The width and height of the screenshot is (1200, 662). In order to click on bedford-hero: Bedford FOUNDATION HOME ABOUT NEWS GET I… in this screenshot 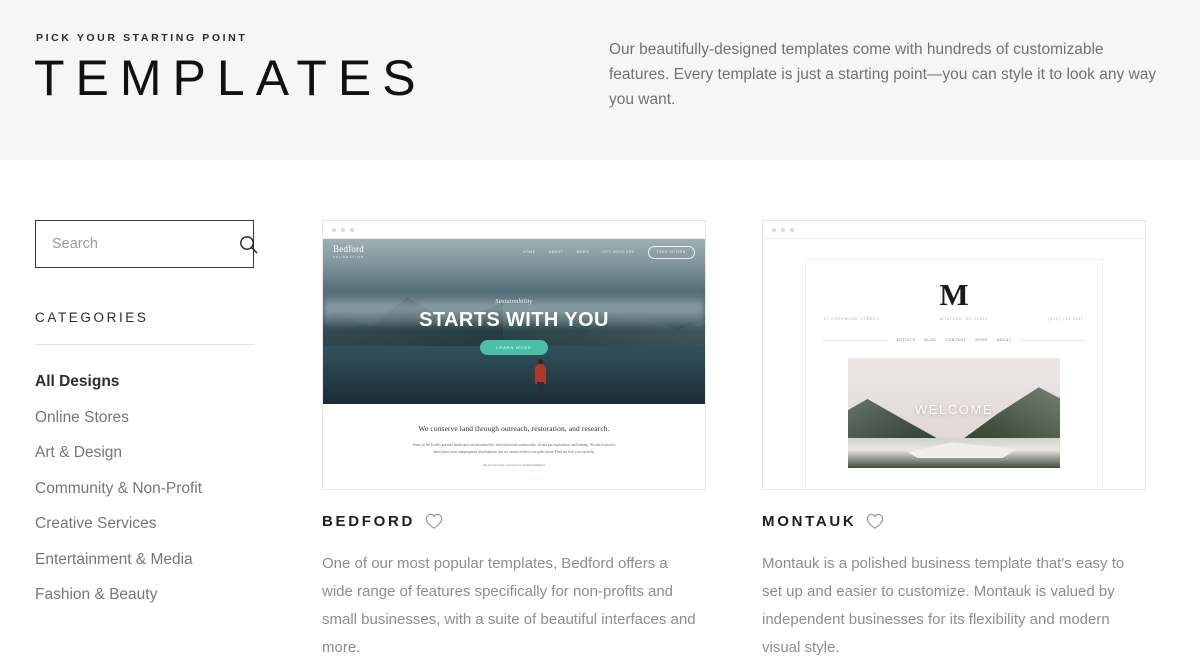, I will do `click(514, 321)`.